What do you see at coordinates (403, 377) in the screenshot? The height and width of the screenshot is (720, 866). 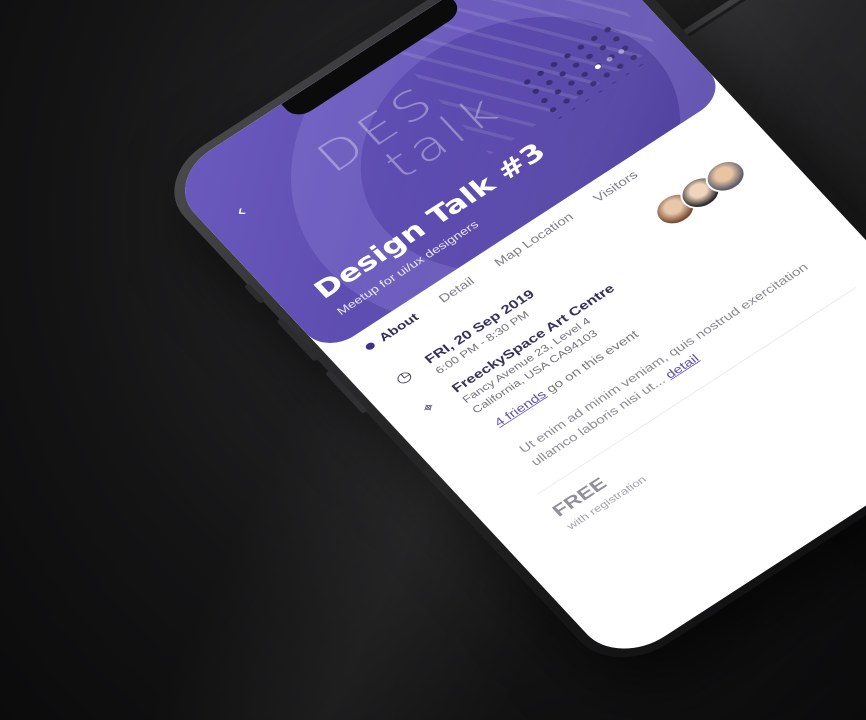 I see `clock-icon: ◷` at bounding box center [403, 377].